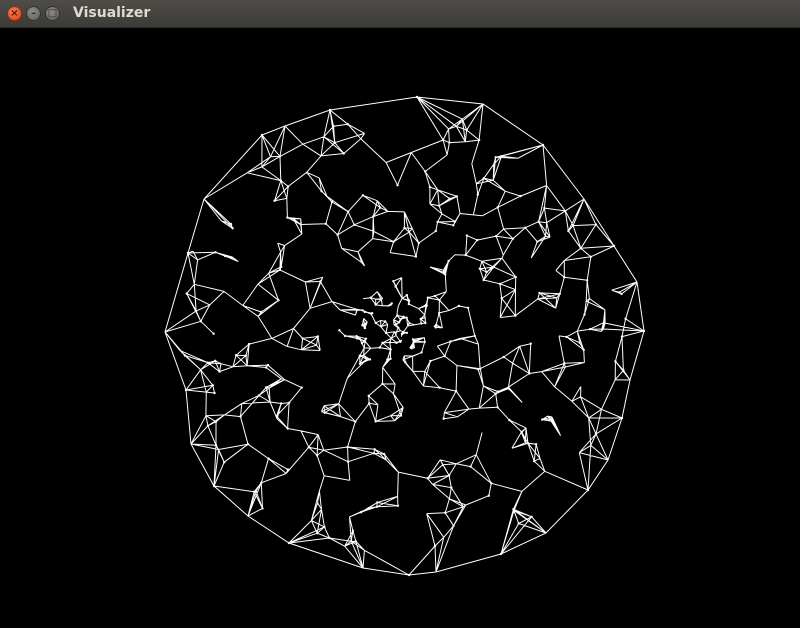 The height and width of the screenshot is (628, 800). What do you see at coordinates (33, 13) in the screenshot?
I see `minimize-button: –` at bounding box center [33, 13].